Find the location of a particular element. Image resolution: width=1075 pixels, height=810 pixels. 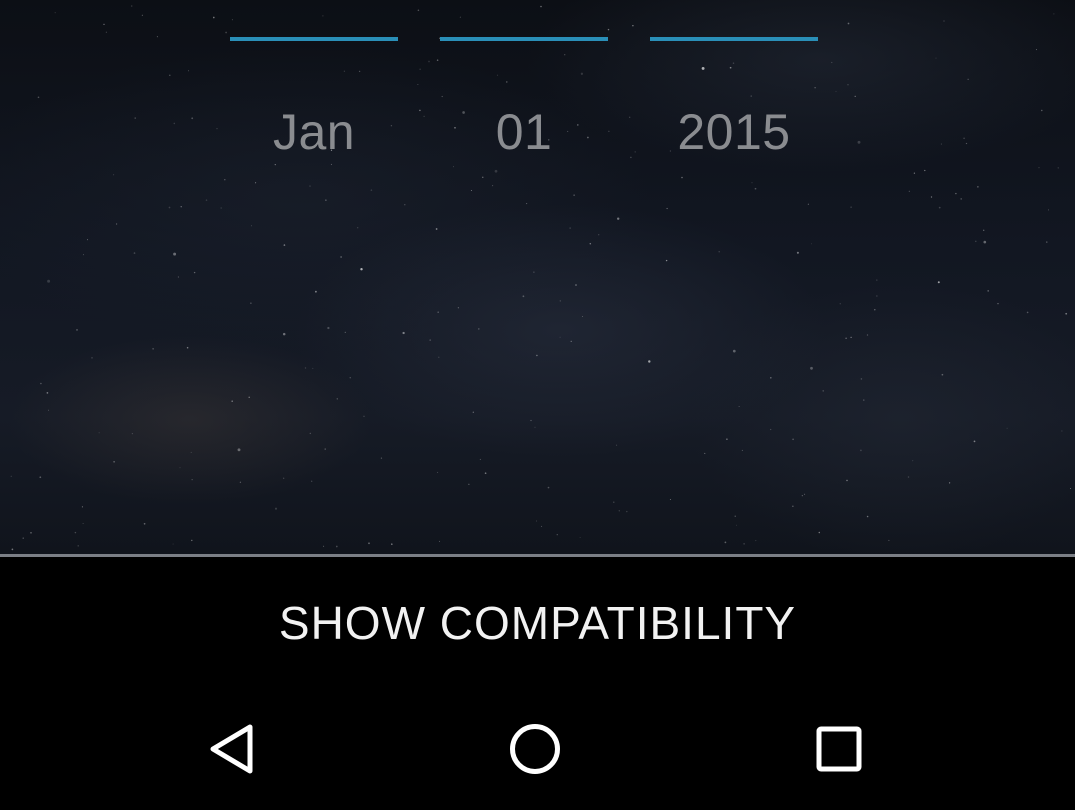

day-picker: 01 is located at coordinates (525, 90).